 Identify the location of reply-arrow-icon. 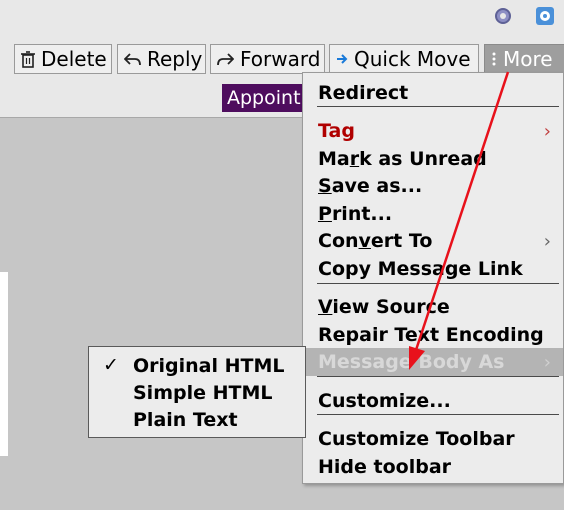
(132, 59).